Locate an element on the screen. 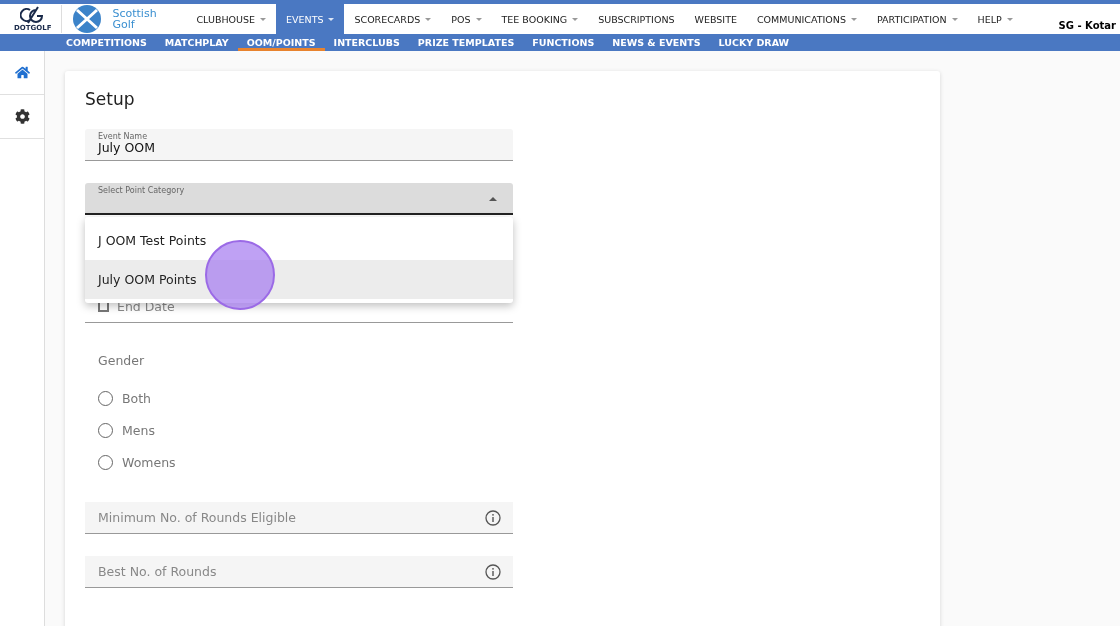  gender-label: Gender is located at coordinates (122, 360).